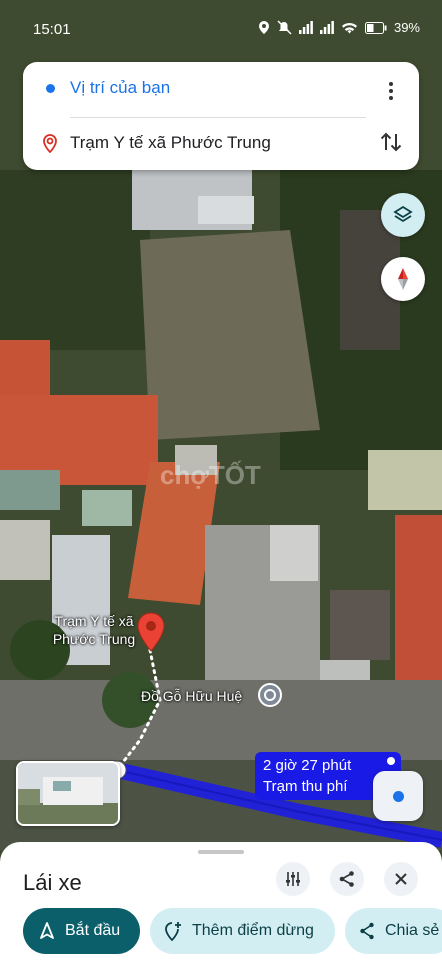 This screenshot has width=442, height=960. I want to click on origin-row: Vị trí của bạn, so click(221, 88).